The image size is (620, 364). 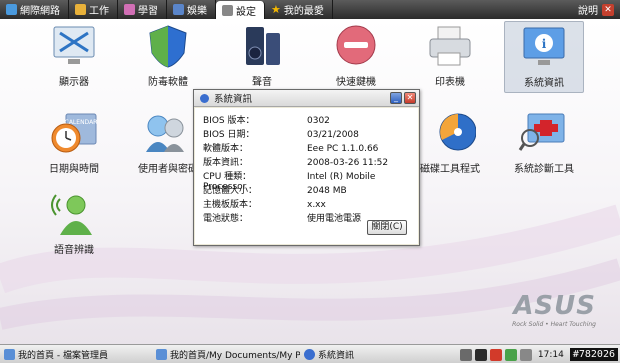 I want to click on tab-settings: 設定, so click(x=240, y=10).